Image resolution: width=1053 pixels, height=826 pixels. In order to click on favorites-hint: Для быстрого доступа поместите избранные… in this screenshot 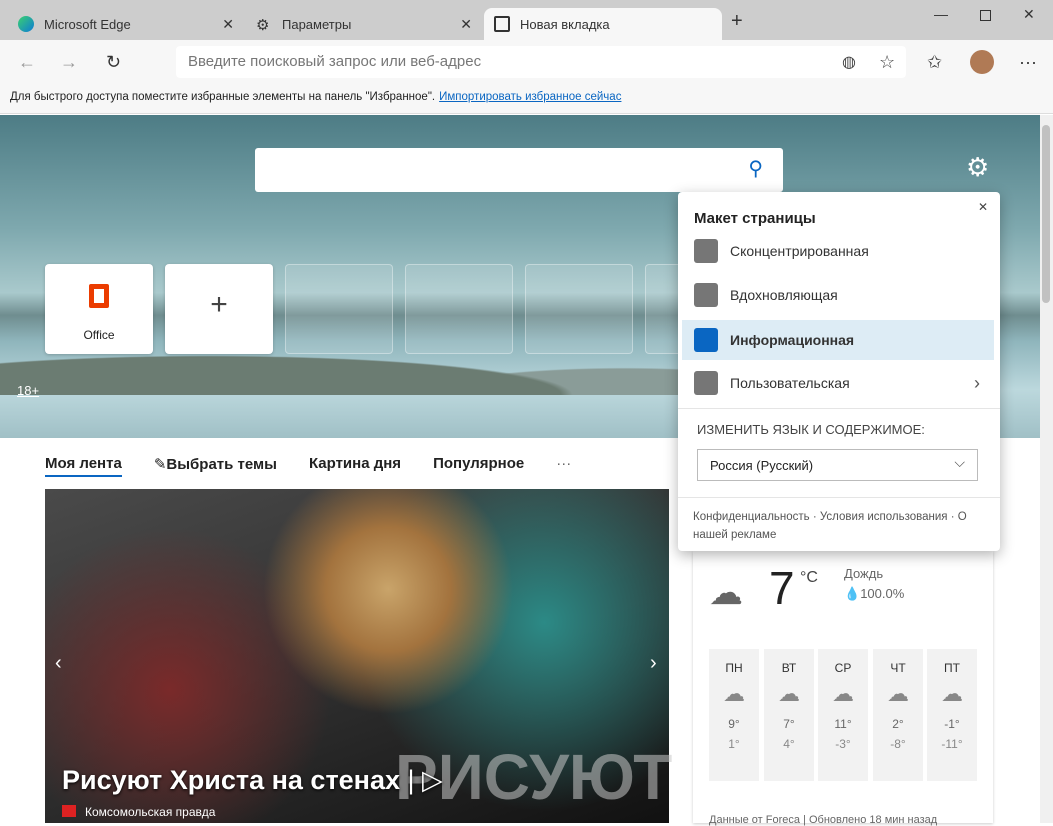, I will do `click(223, 97)`.